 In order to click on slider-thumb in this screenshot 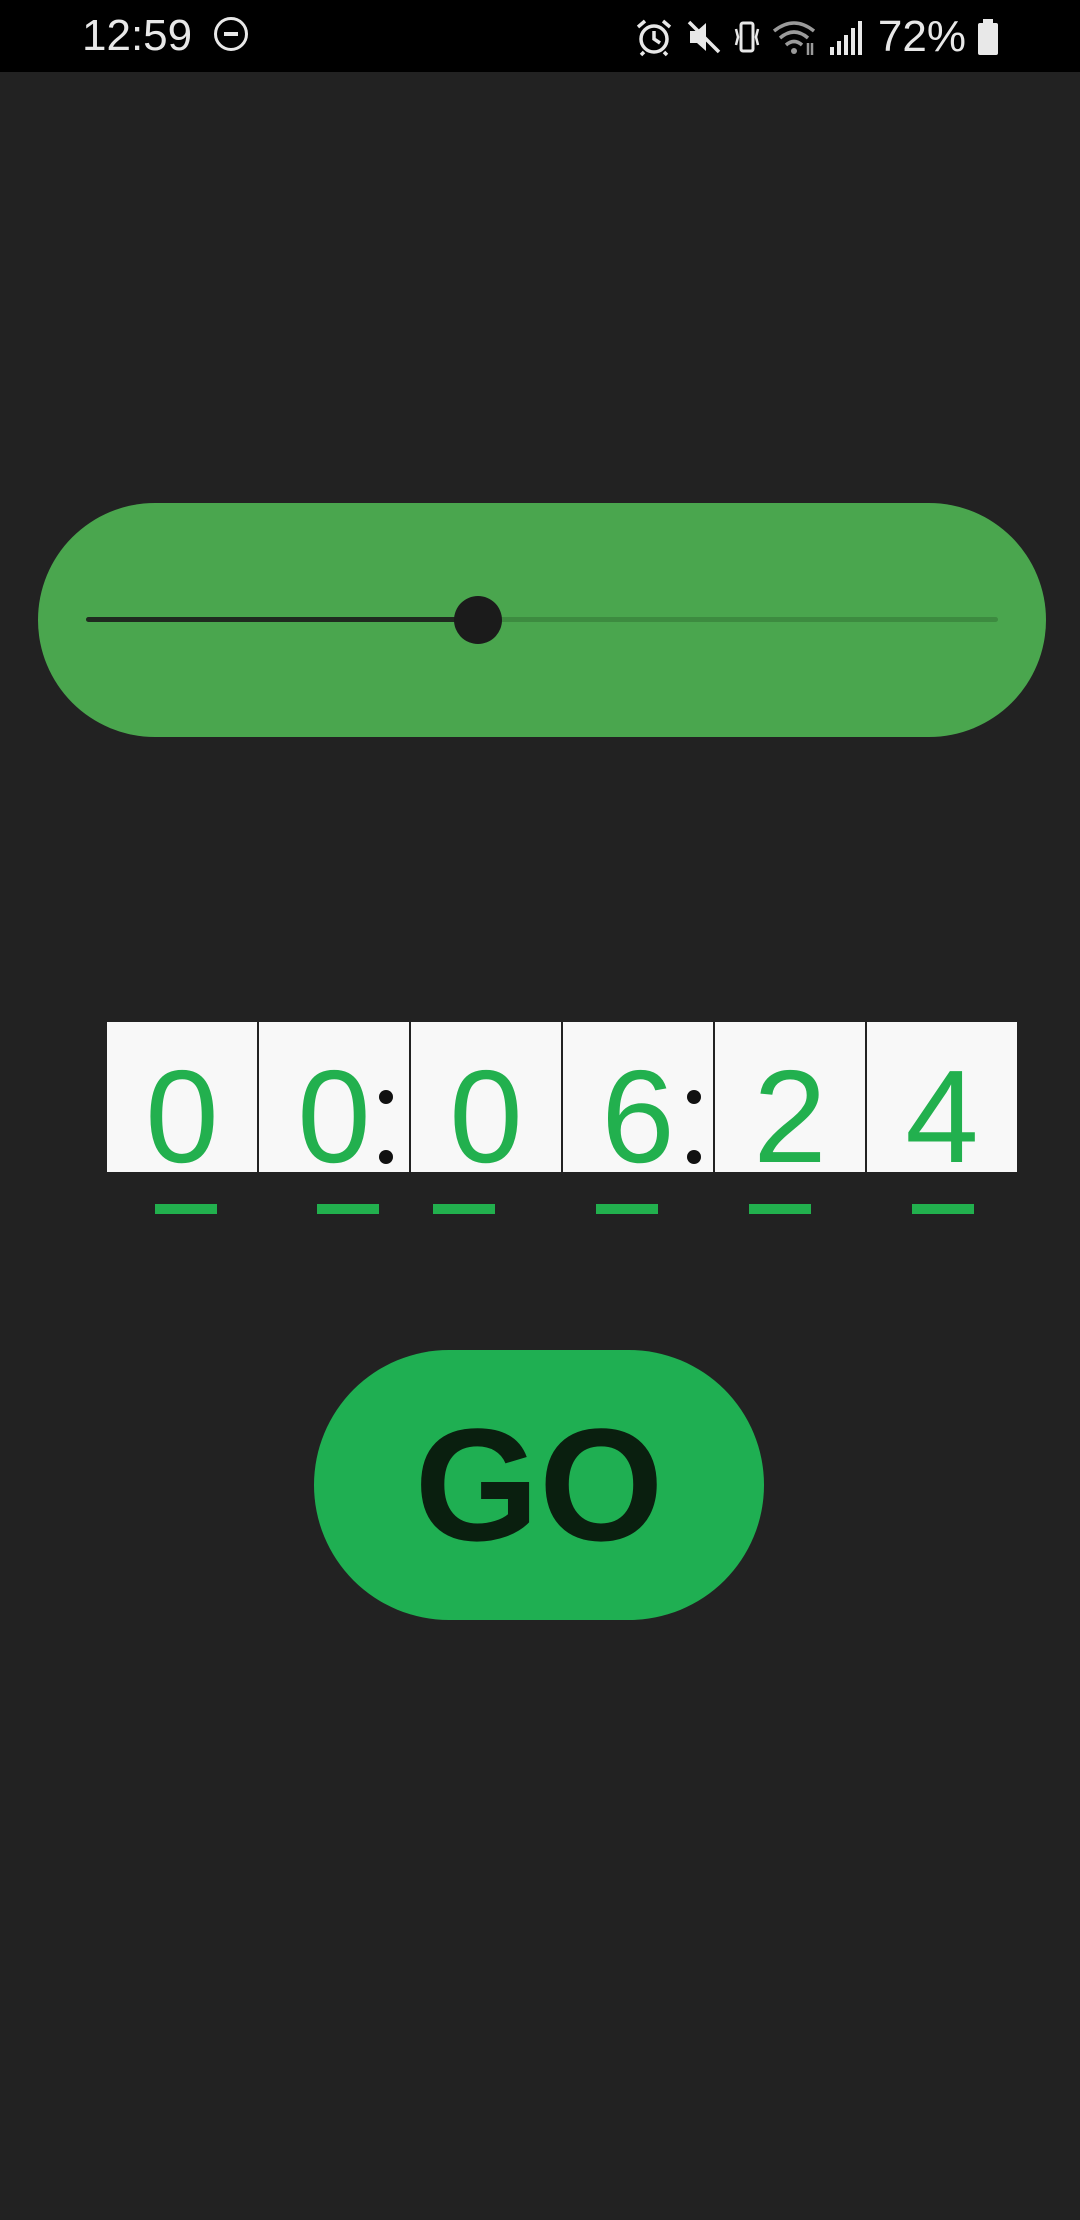, I will do `click(478, 620)`.